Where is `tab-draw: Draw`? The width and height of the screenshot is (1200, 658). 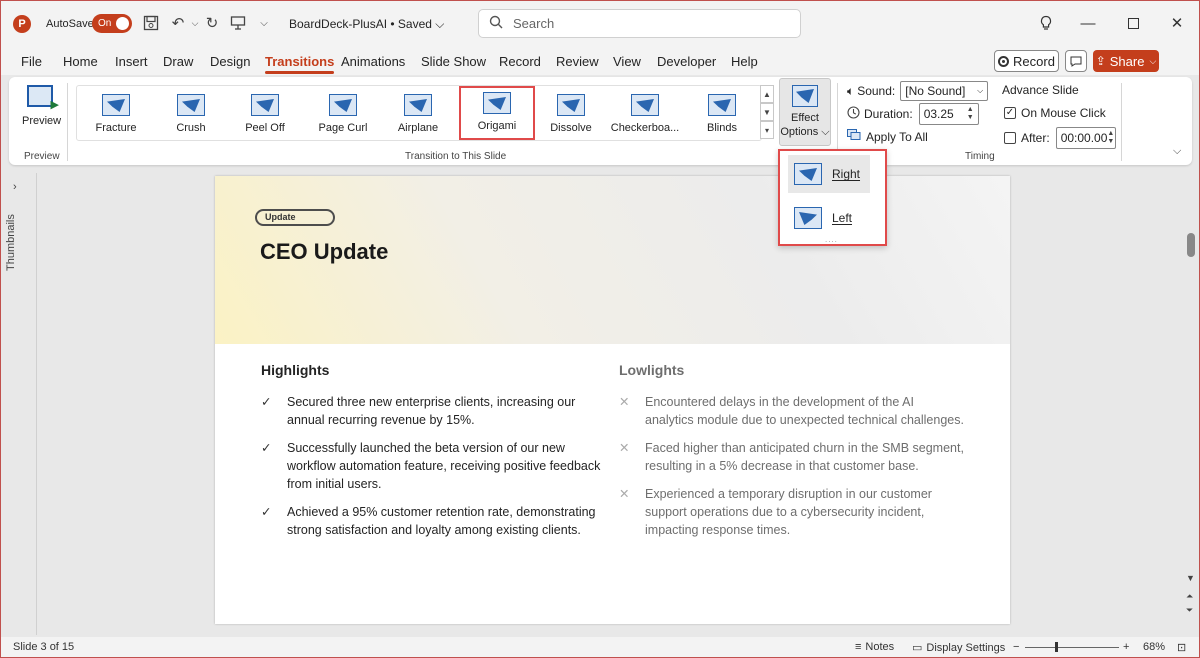 tab-draw: Draw is located at coordinates (178, 61).